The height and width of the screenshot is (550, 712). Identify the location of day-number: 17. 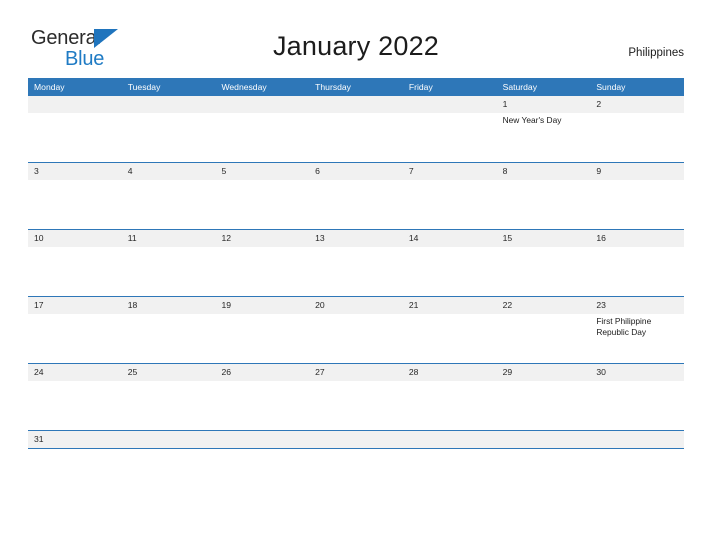
(39, 305).